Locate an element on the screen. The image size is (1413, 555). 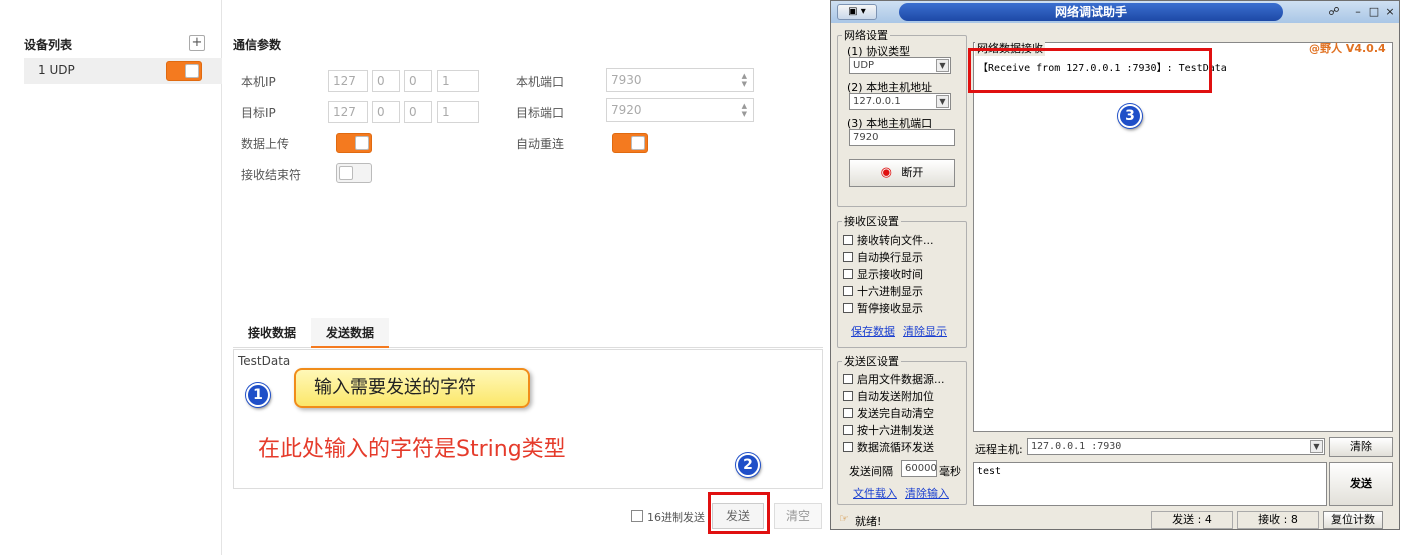
local-port-input: 7930 ▲ ▼ is located at coordinates (680, 80).